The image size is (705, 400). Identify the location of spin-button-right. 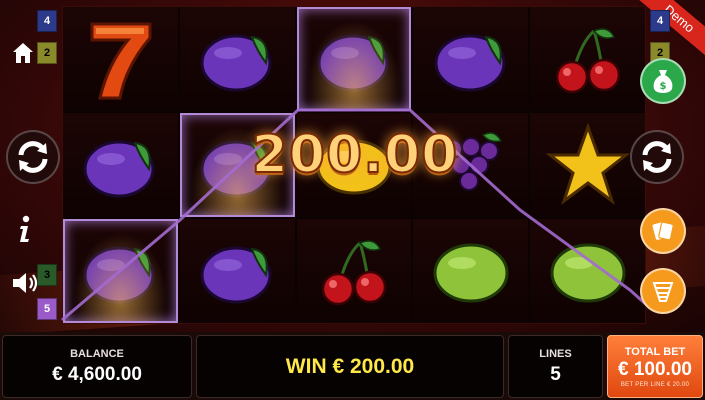
(657, 157).